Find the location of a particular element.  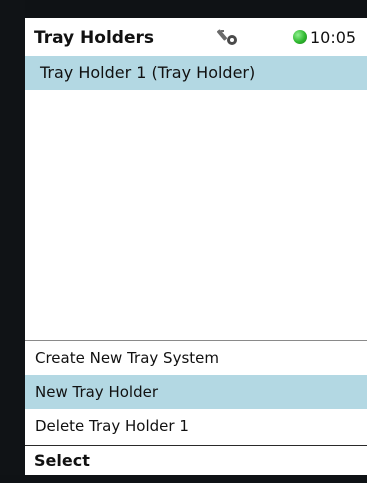

connection-status-icon is located at coordinates (300, 37).